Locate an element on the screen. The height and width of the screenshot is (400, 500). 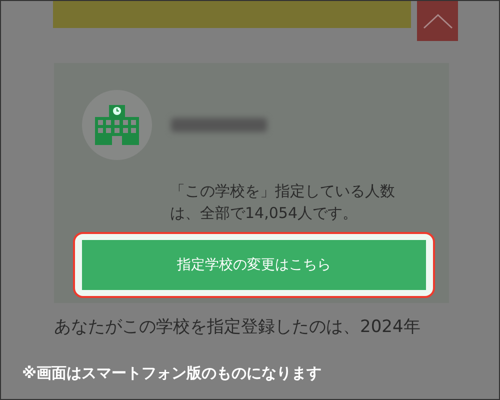
chevron-up-icon is located at coordinates (437, 21).